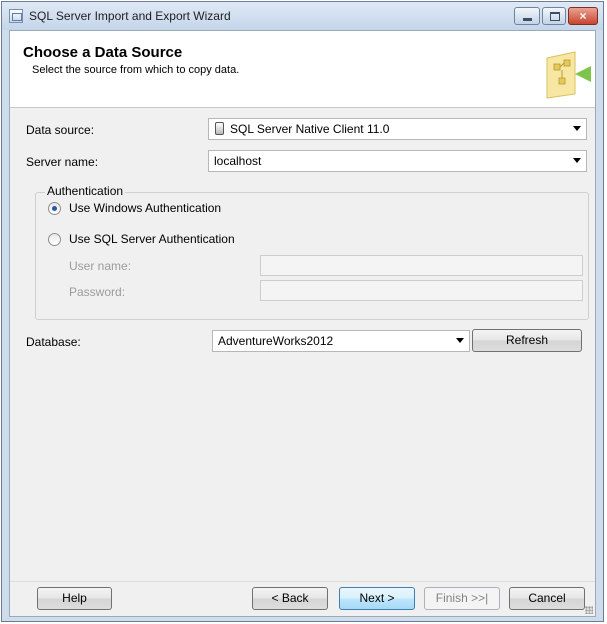 Image resolution: width=607 pixels, height=624 pixels. I want to click on windows-auth-radio, so click(54, 208).